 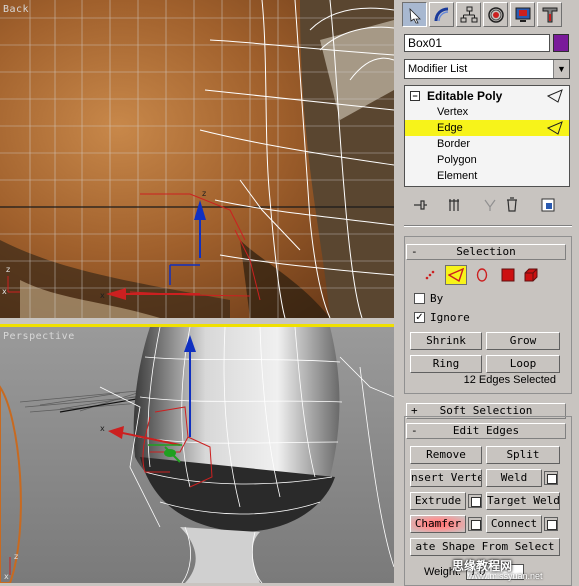 I want to click on weld-settings-button, so click(x=551, y=478).